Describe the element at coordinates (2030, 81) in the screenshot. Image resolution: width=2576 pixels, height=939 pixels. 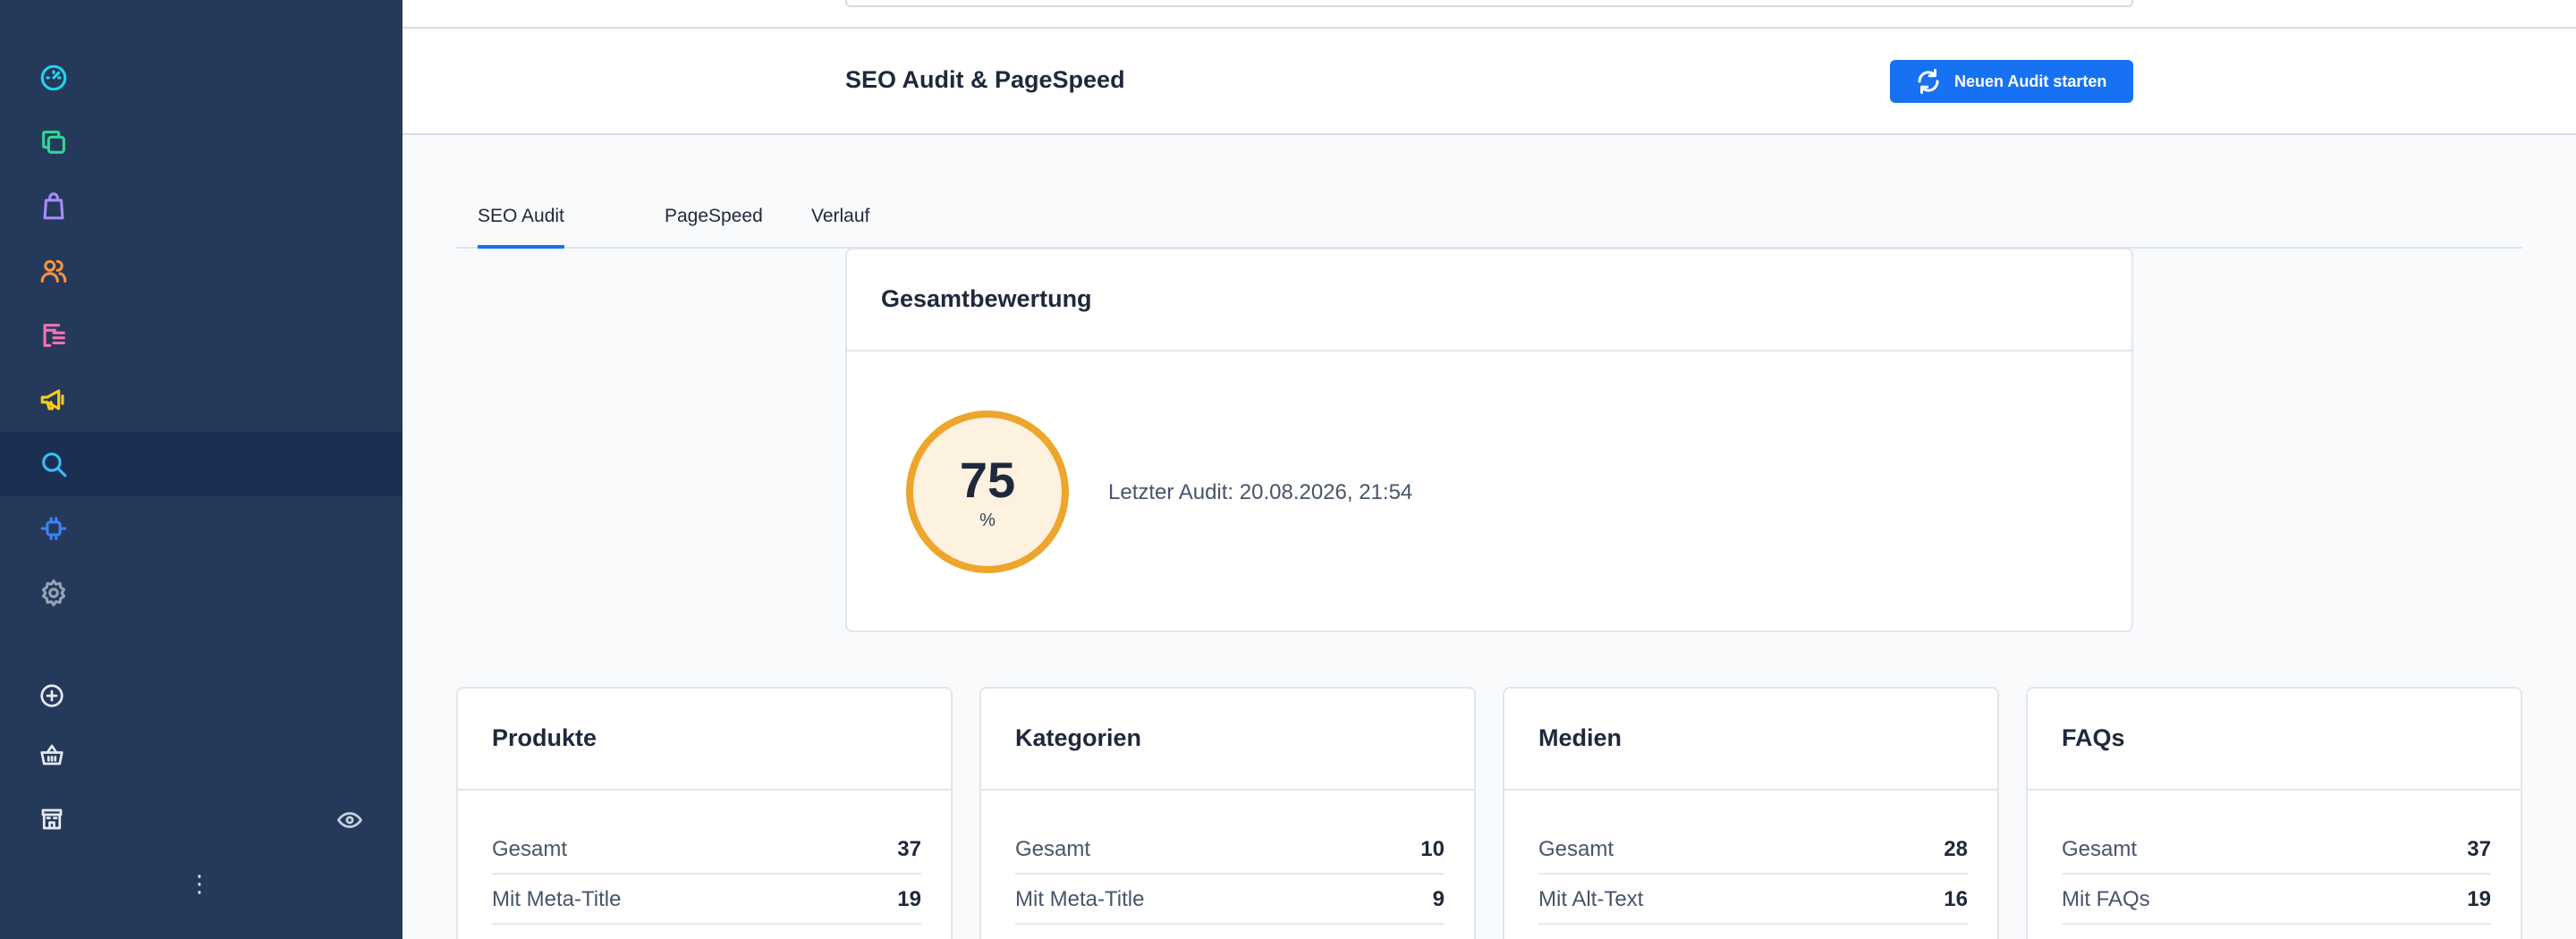
I see `start-audit-label: Neuen Audit starten` at that location.